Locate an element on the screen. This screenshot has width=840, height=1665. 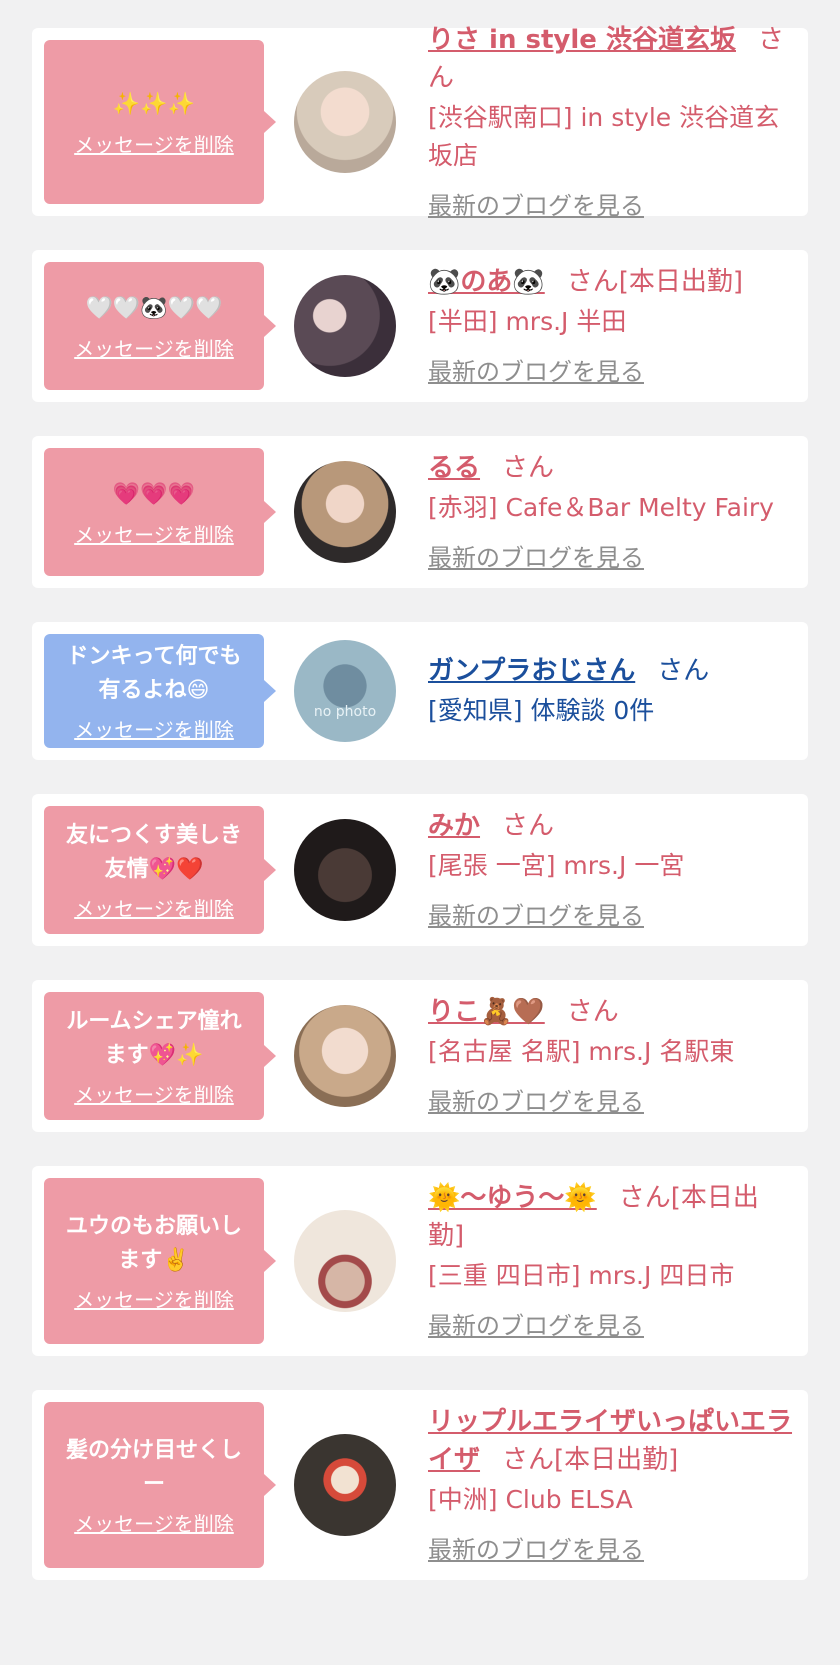
message-text: 💗💗💗 is located at coordinates (154, 494).